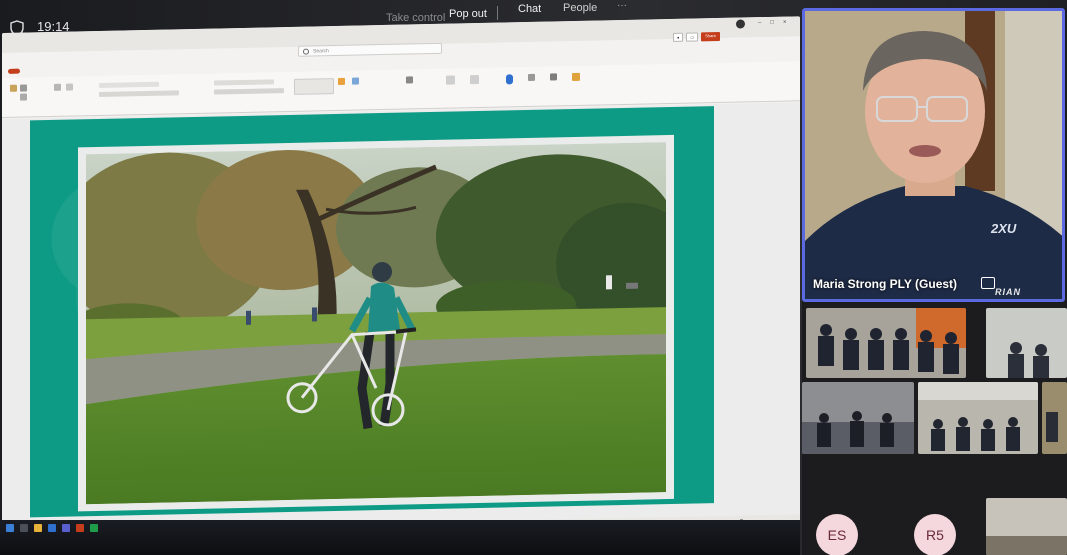  I want to click on ribbon-group-voice, so click(512, 86).